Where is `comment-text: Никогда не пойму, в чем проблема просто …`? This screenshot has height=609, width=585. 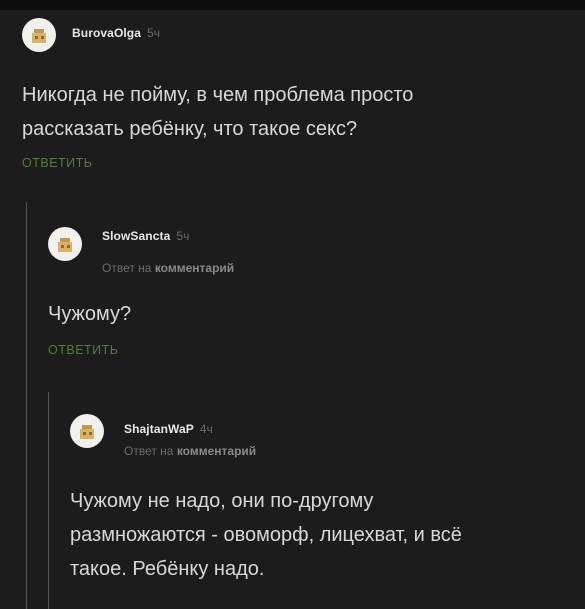
comment-text: Никогда не пойму, в чем проблема просто … is located at coordinates (292, 112).